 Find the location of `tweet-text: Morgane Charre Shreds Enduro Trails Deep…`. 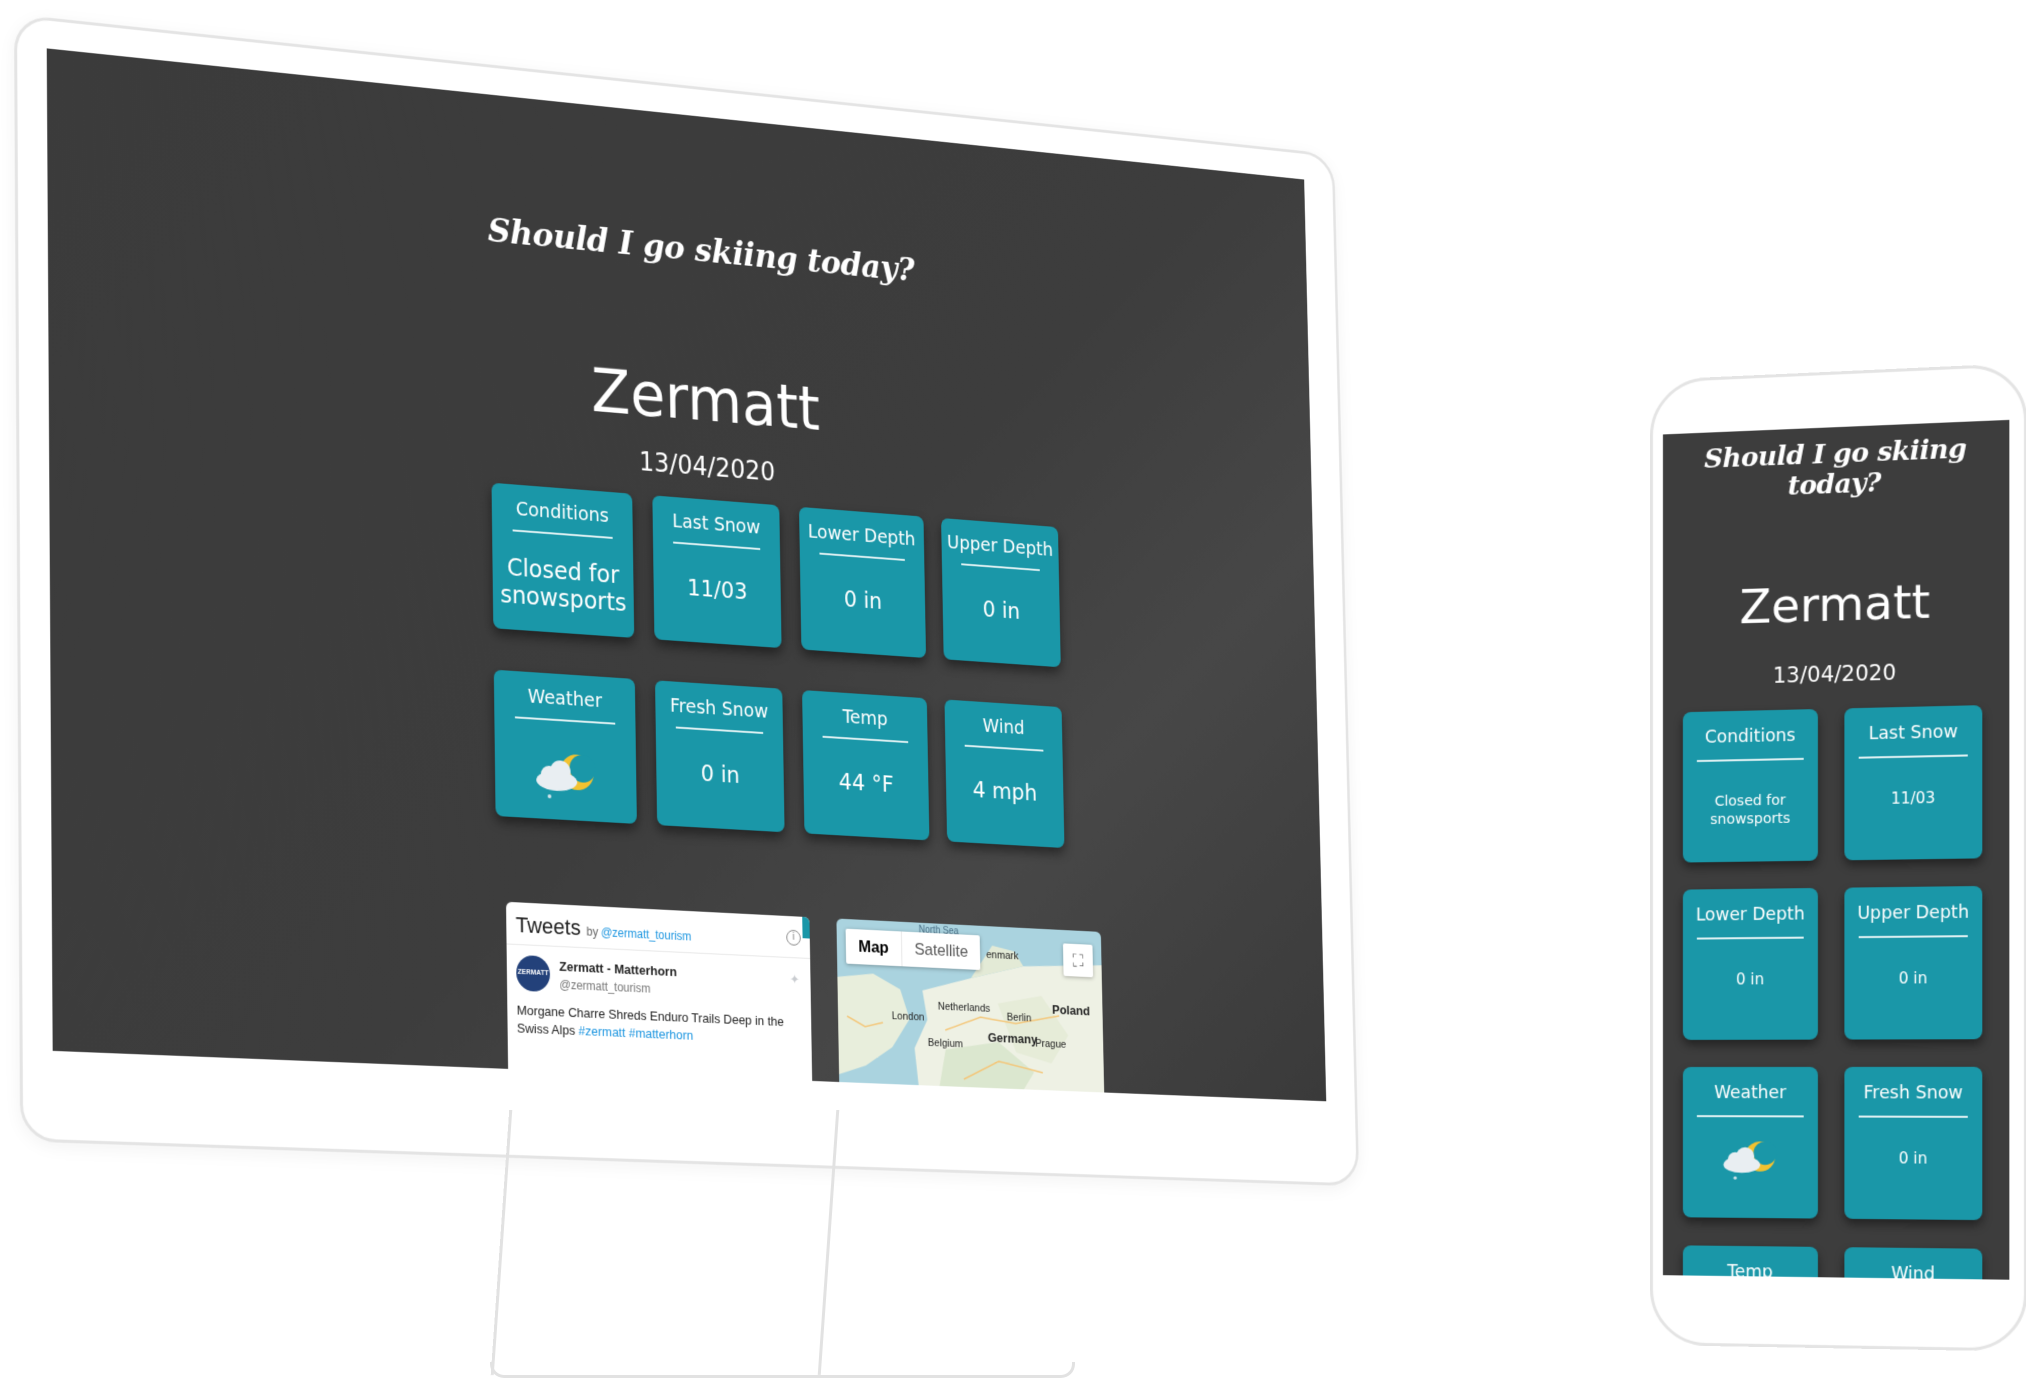

tweet-text: Morgane Charre Shreds Enduro Trails Deep… is located at coordinates (660, 1026).